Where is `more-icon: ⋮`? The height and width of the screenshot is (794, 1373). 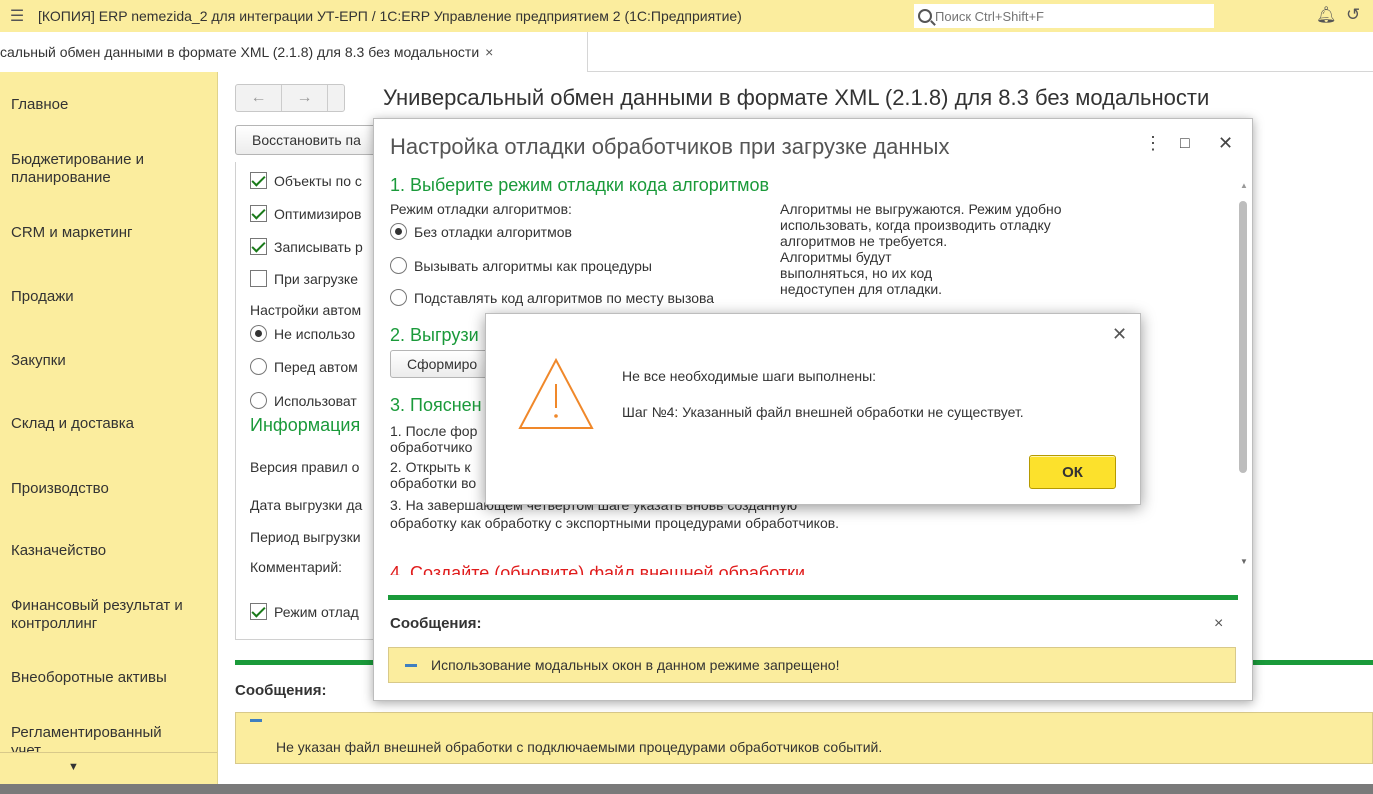
more-icon: ⋮ is located at coordinates (1153, 143).